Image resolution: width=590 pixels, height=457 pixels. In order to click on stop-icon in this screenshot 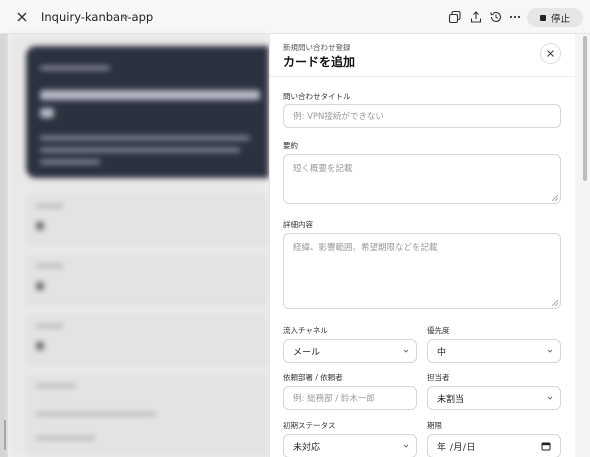, I will do `click(542, 17)`.